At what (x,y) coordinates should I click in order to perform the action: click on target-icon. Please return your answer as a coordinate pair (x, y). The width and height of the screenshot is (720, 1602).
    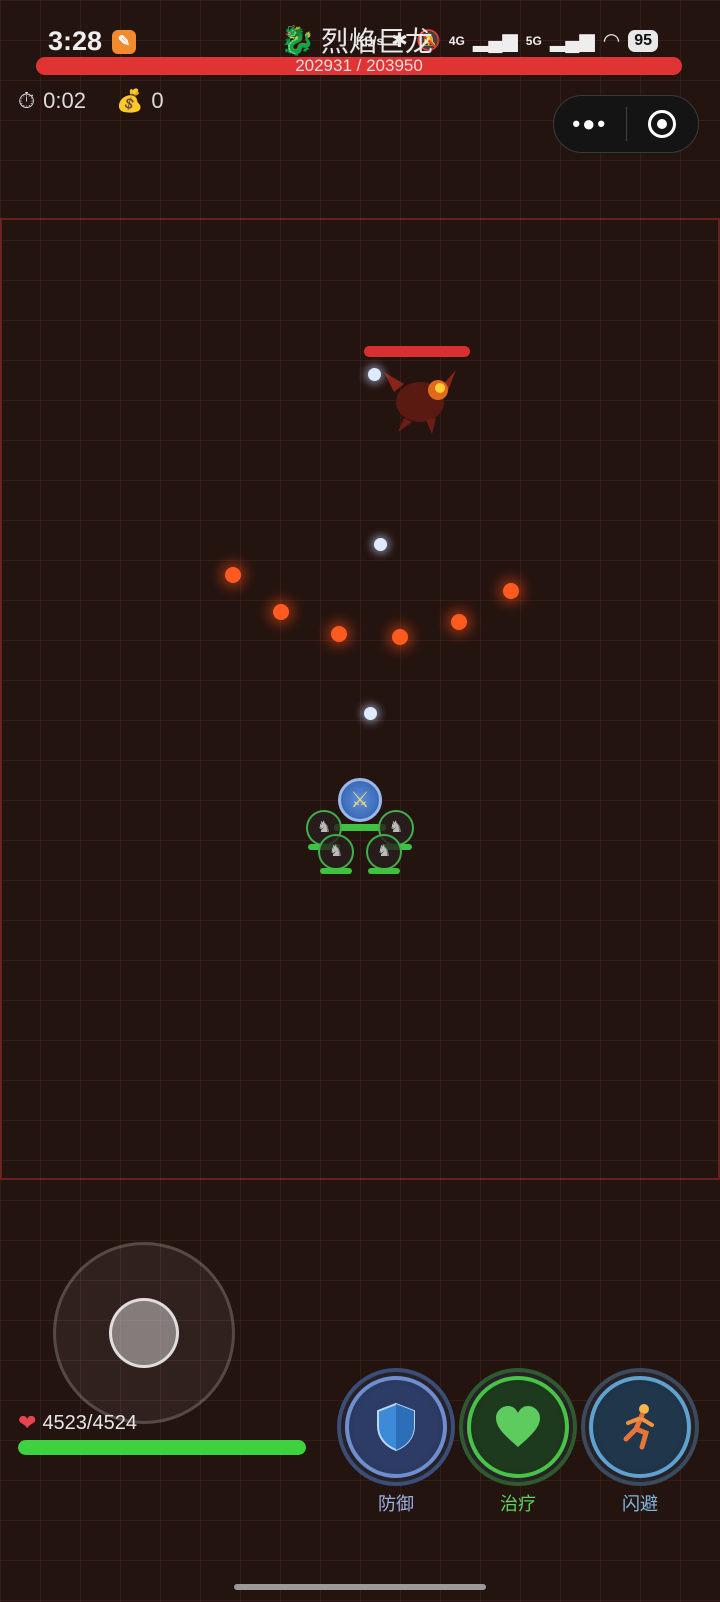
    Looking at the image, I should click on (662, 124).